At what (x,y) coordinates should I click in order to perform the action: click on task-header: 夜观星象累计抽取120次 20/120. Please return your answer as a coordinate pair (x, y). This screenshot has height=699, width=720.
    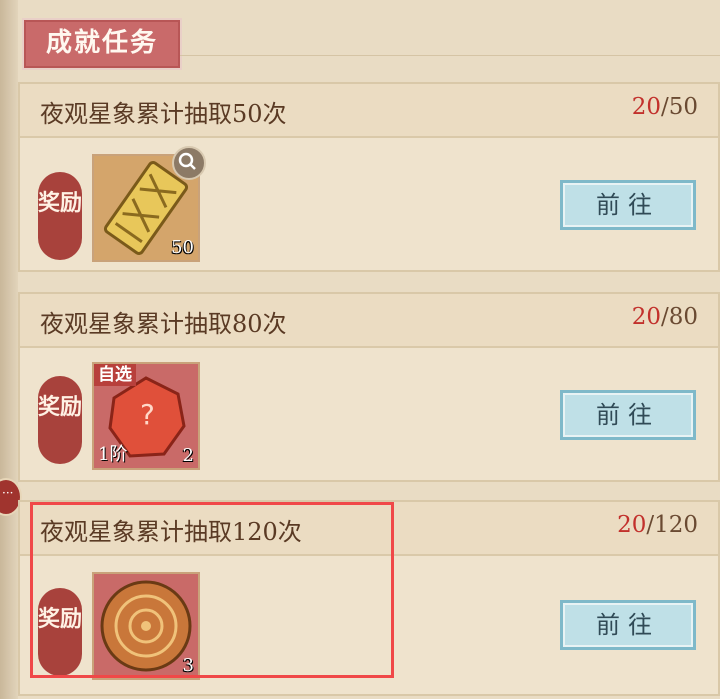
    Looking at the image, I should click on (369, 529).